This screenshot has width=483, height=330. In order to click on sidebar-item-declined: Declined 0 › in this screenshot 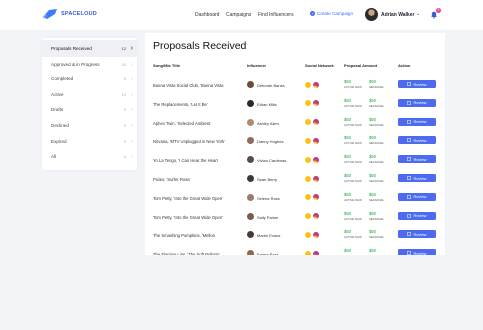, I will do `click(89, 125)`.